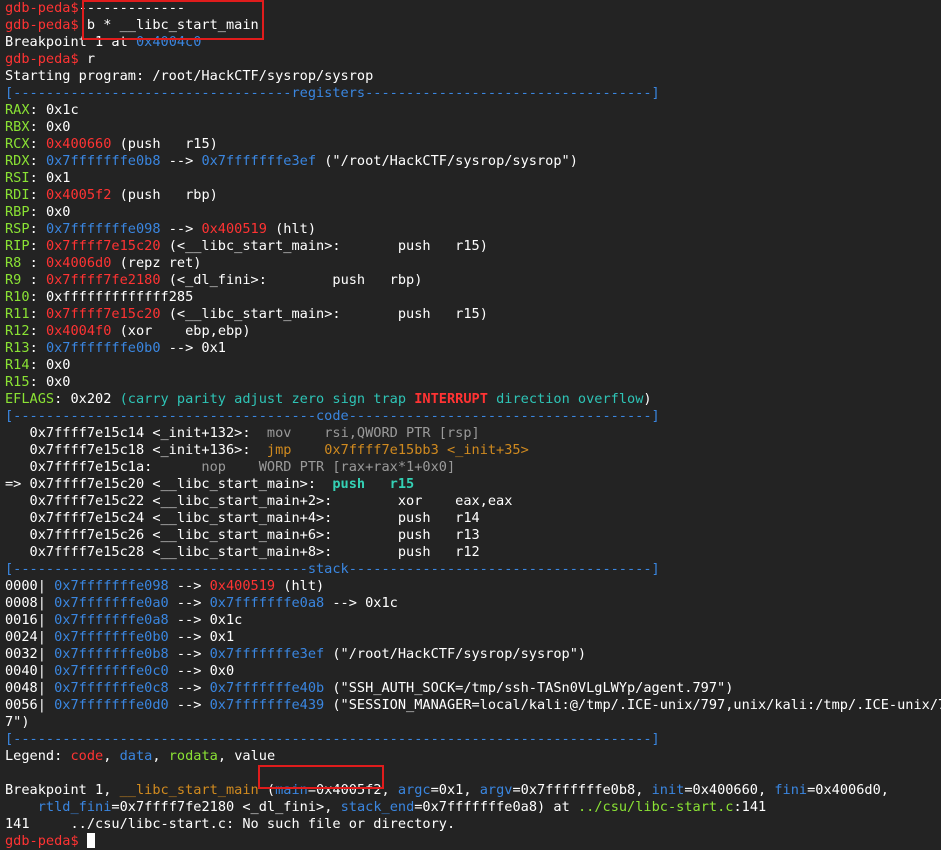 This screenshot has height=850, width=941. Describe the element at coordinates (291, 229) in the screenshot. I see `register-value: (hlt)` at that location.